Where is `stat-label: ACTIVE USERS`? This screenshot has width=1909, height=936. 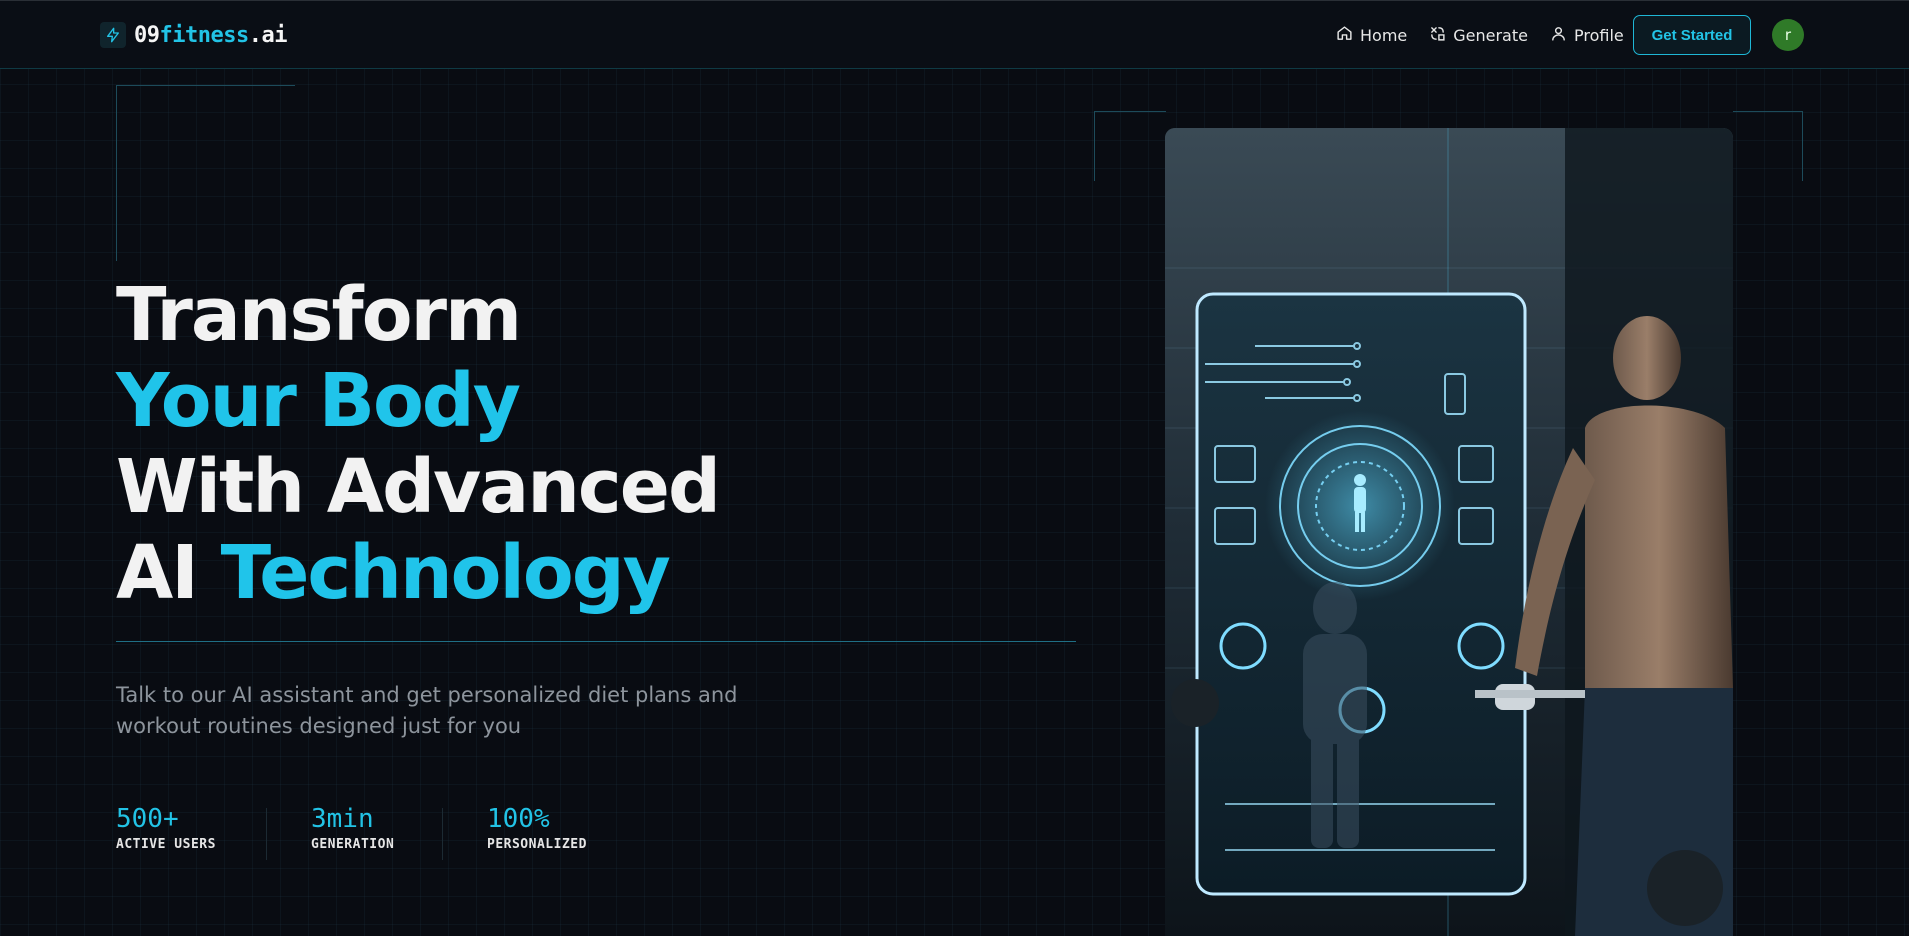
stat-label: ACTIVE USERS is located at coordinates (166, 844).